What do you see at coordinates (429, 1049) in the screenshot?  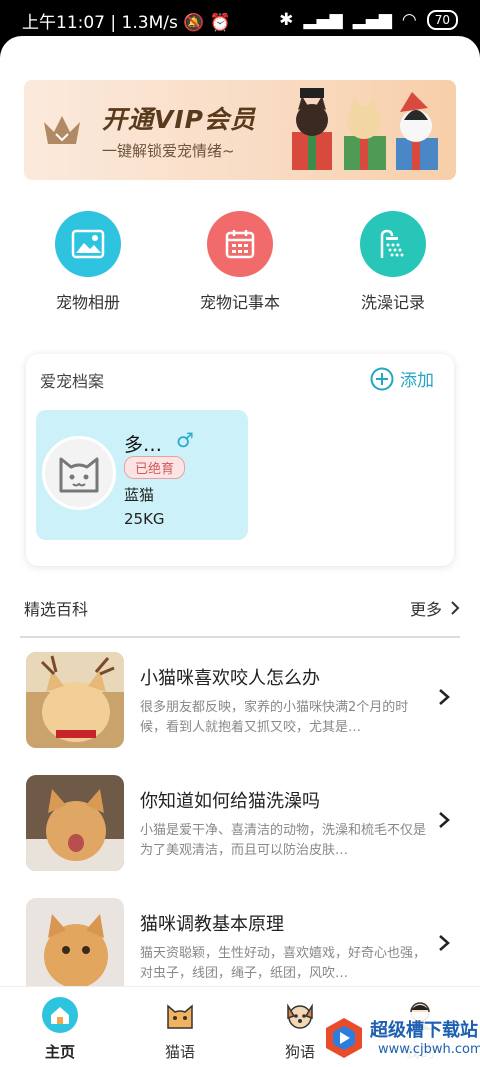 I see `watermark-url: www.cjbwh.com` at bounding box center [429, 1049].